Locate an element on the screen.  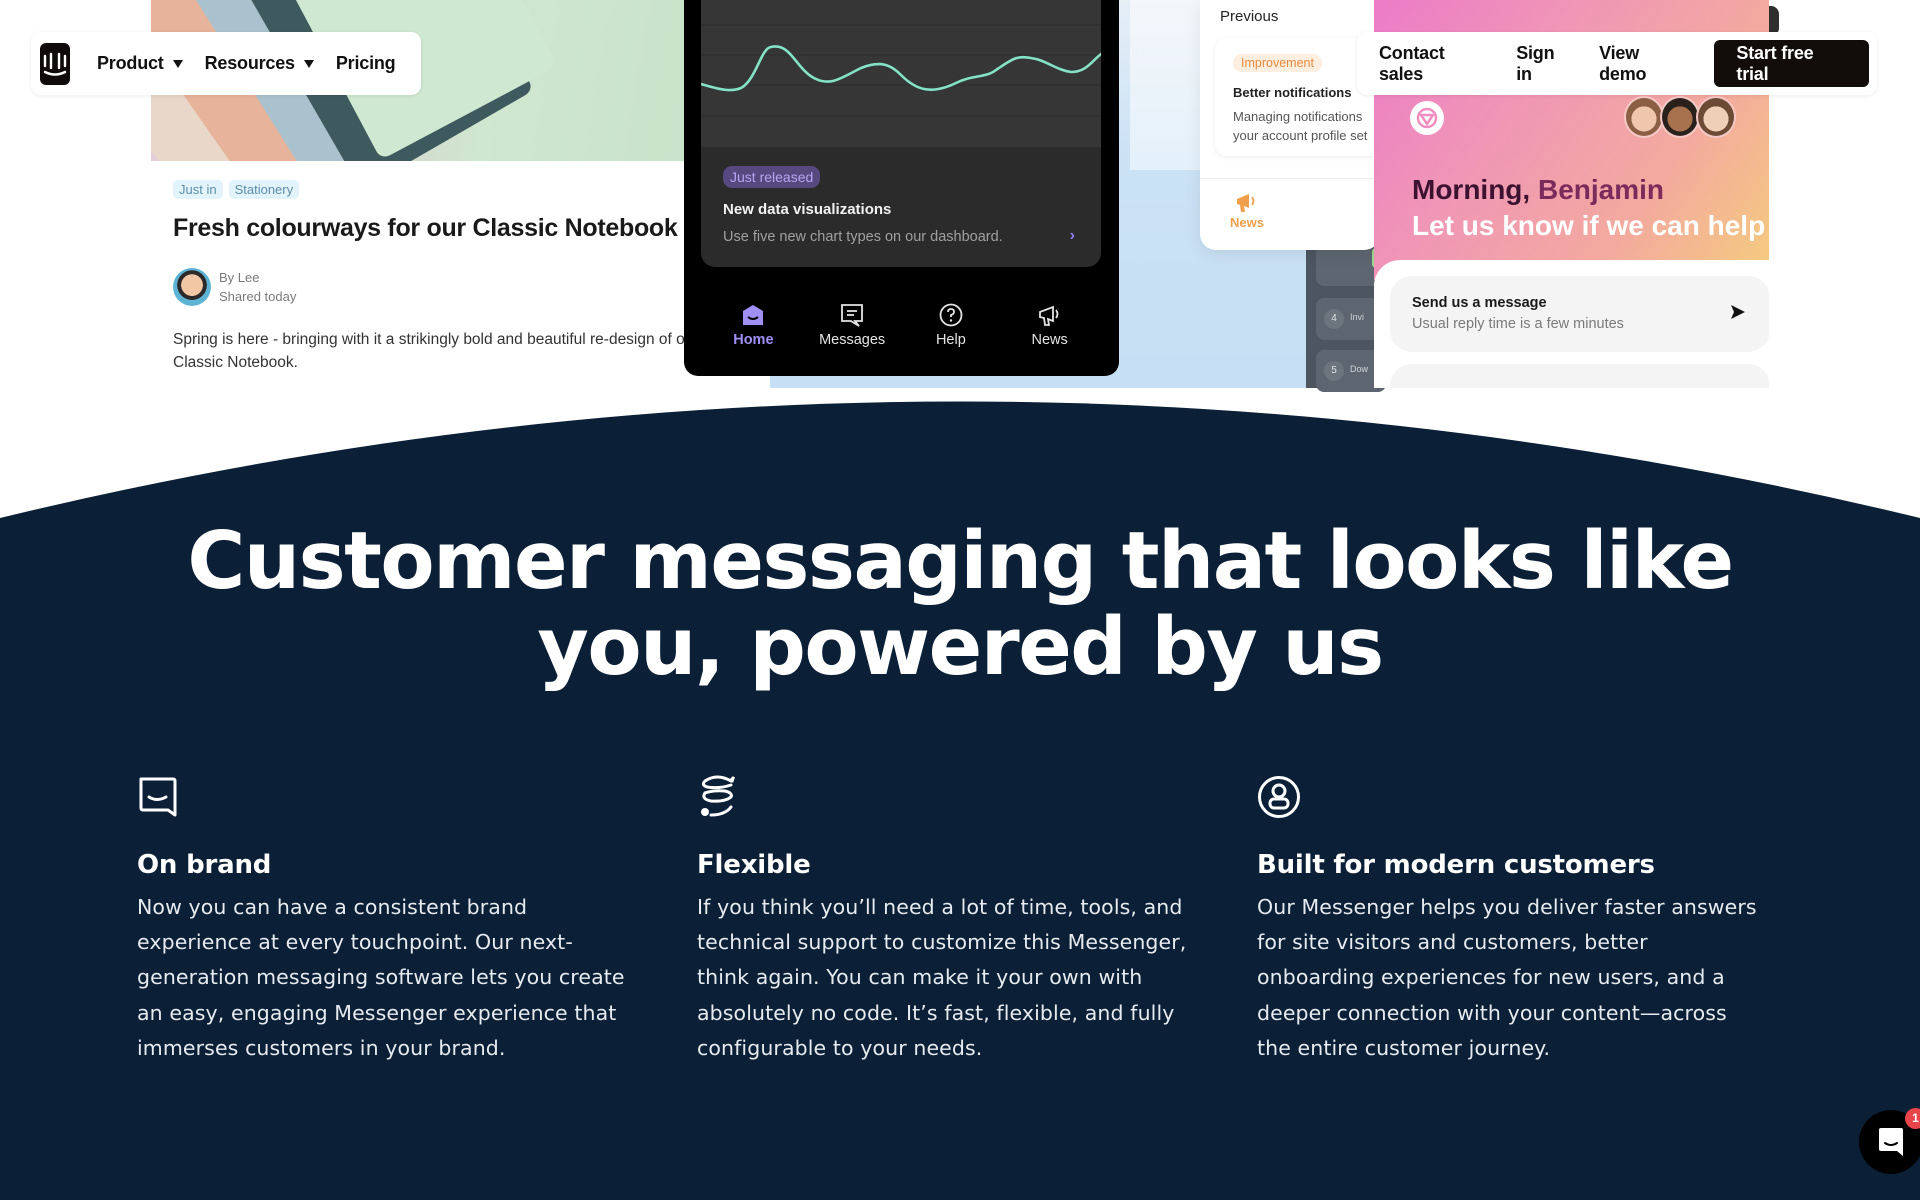
nav-resources: Resources is located at coordinates (259, 63).